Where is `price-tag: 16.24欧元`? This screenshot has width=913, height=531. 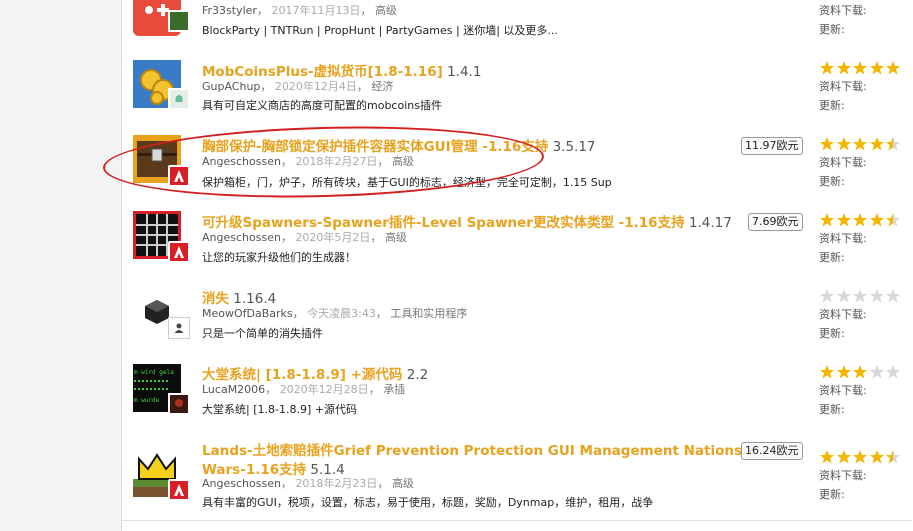
price-tag: 16.24欧元 is located at coordinates (772, 451).